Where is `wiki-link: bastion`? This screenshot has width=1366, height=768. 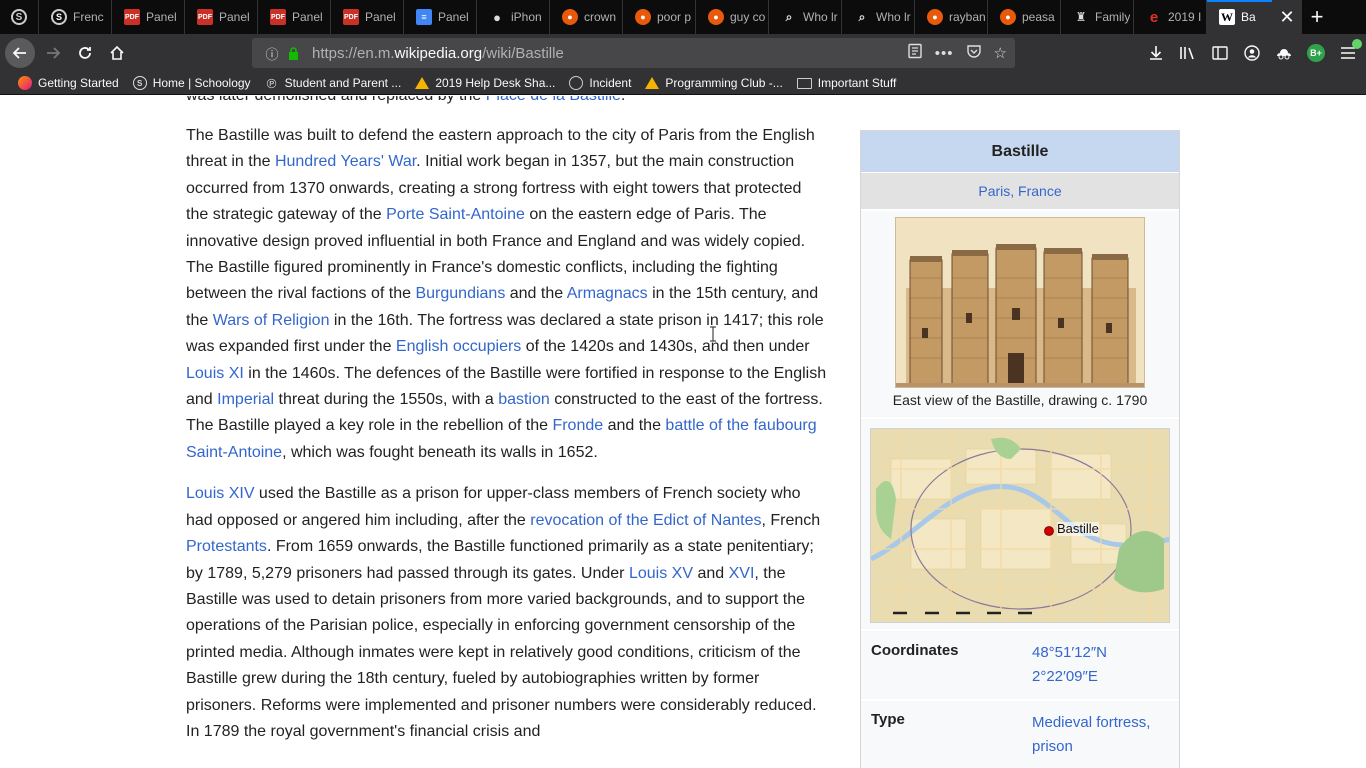 wiki-link: bastion is located at coordinates (524, 399).